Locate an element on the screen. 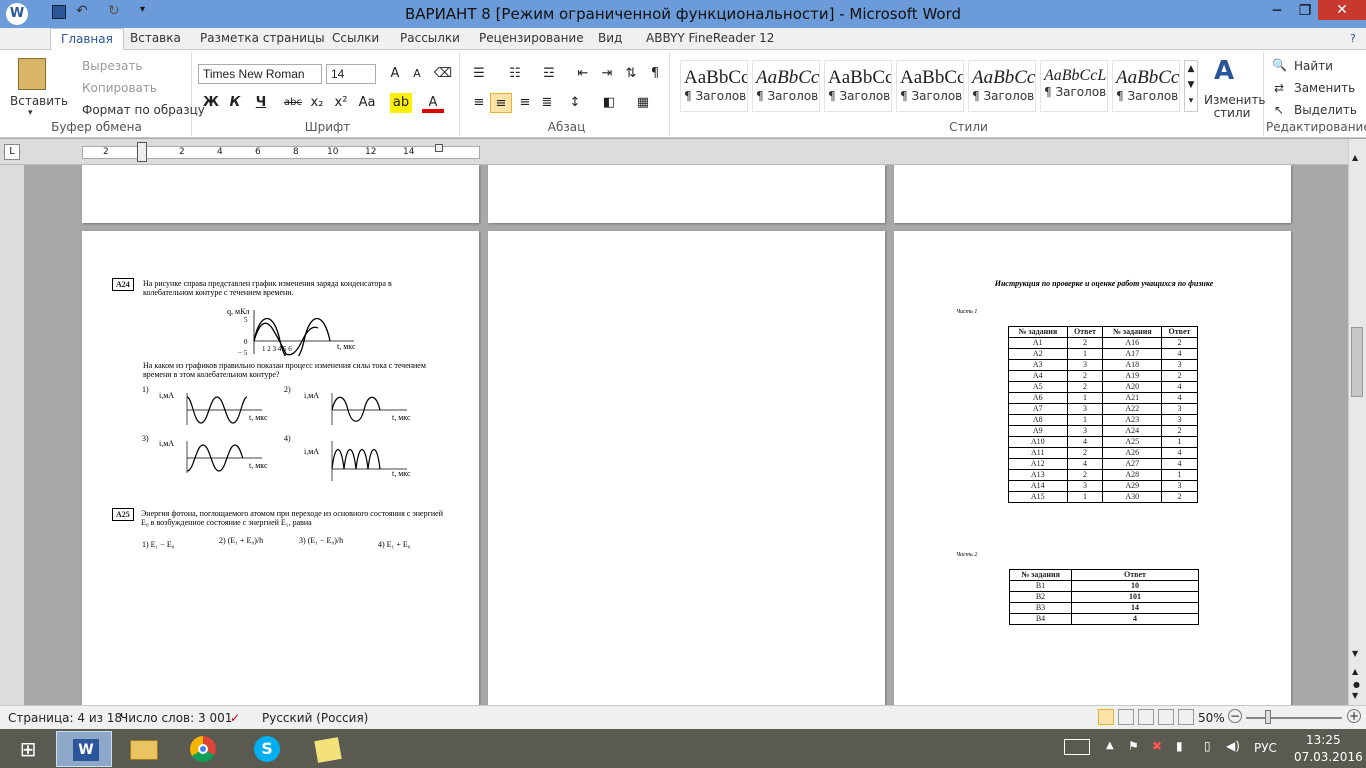 Image resolution: width=1366 pixels, height=768 pixels. paste-button: Вставить is located at coordinates (39, 101).